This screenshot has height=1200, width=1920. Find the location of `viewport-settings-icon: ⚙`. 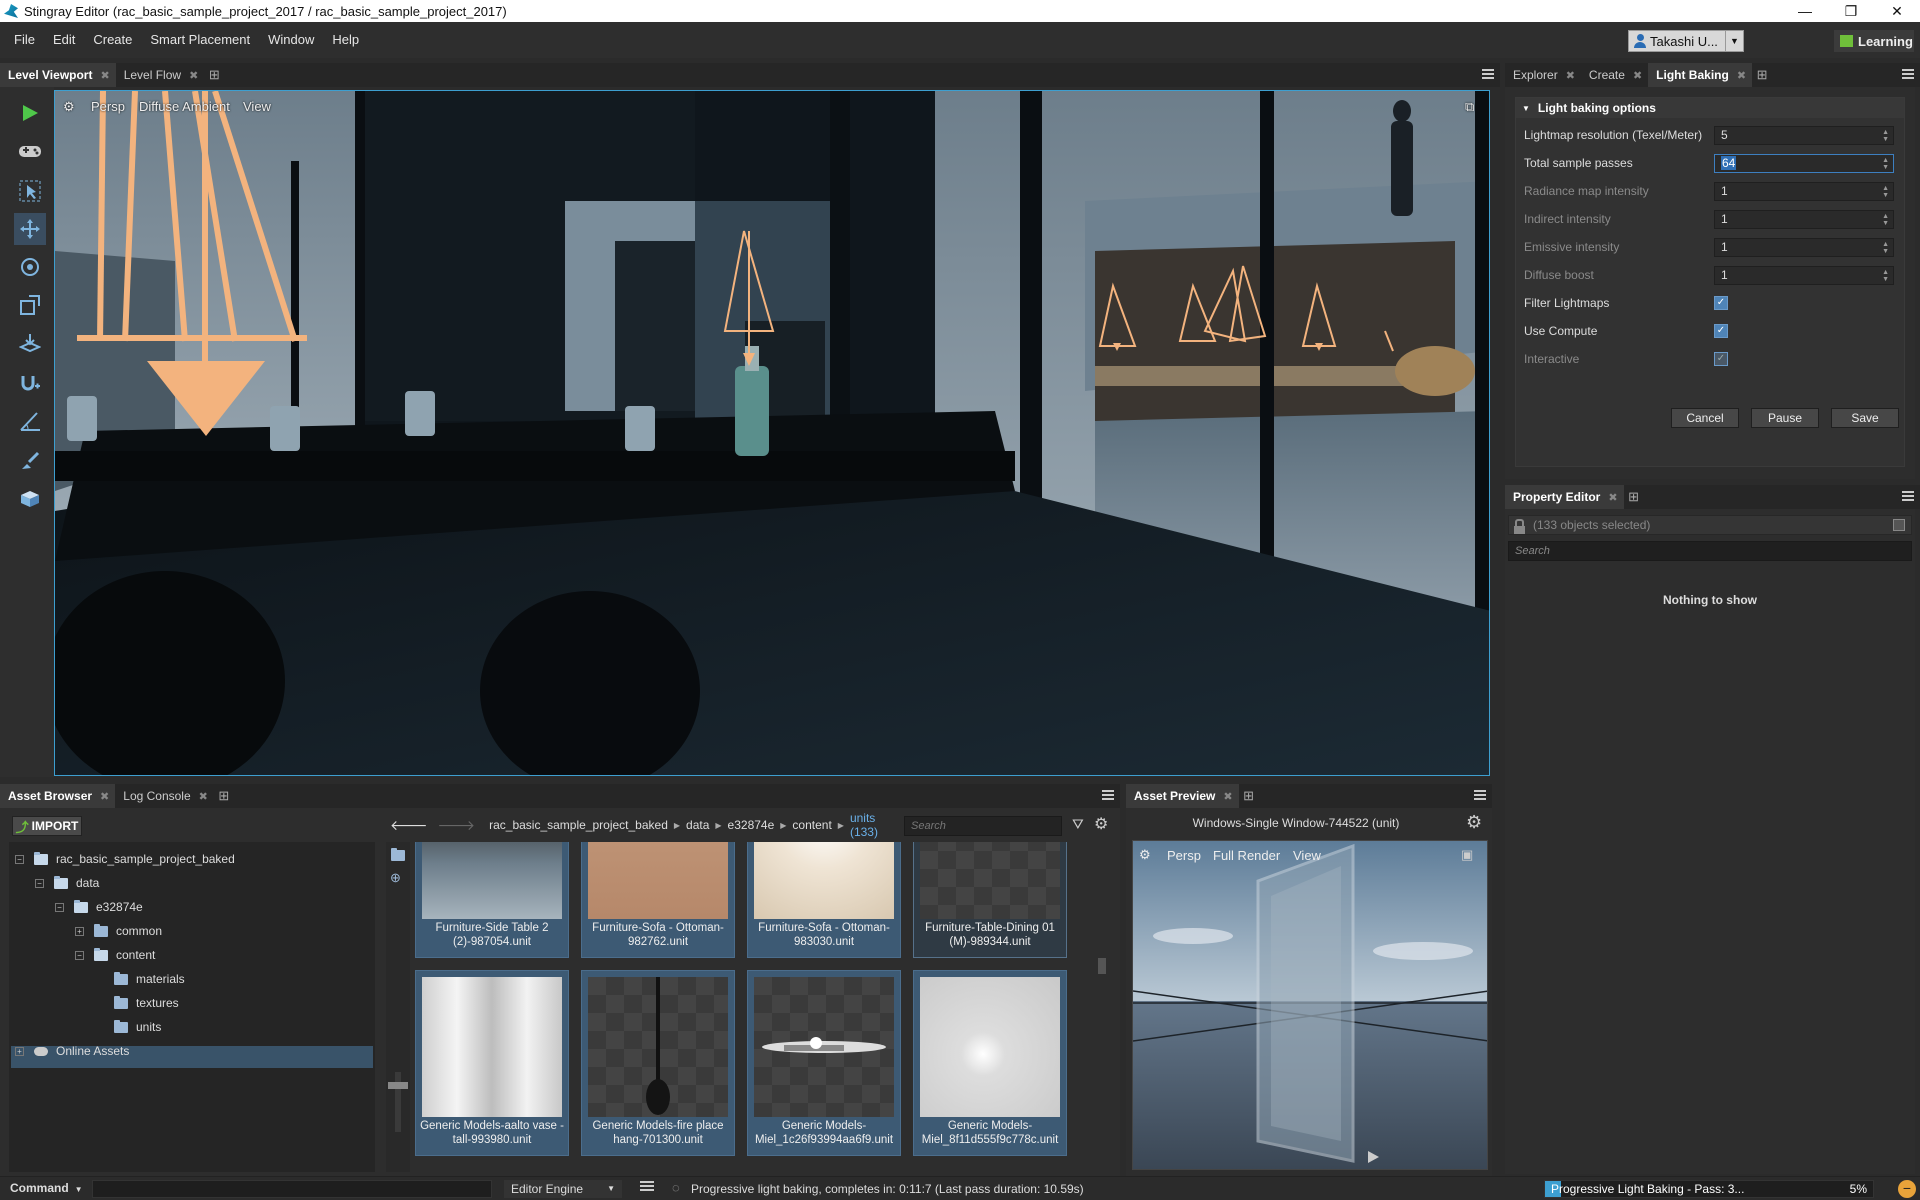

viewport-settings-icon: ⚙ is located at coordinates (69, 107).